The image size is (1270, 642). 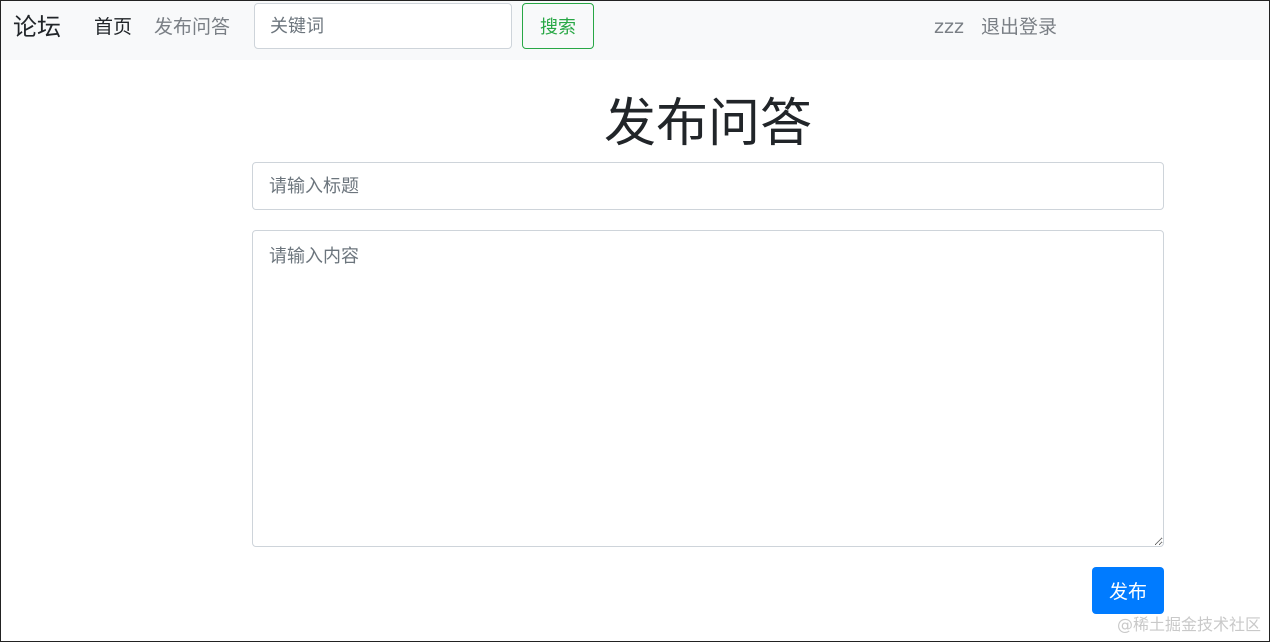 I want to click on search-button: 搜索, so click(x=558, y=26).